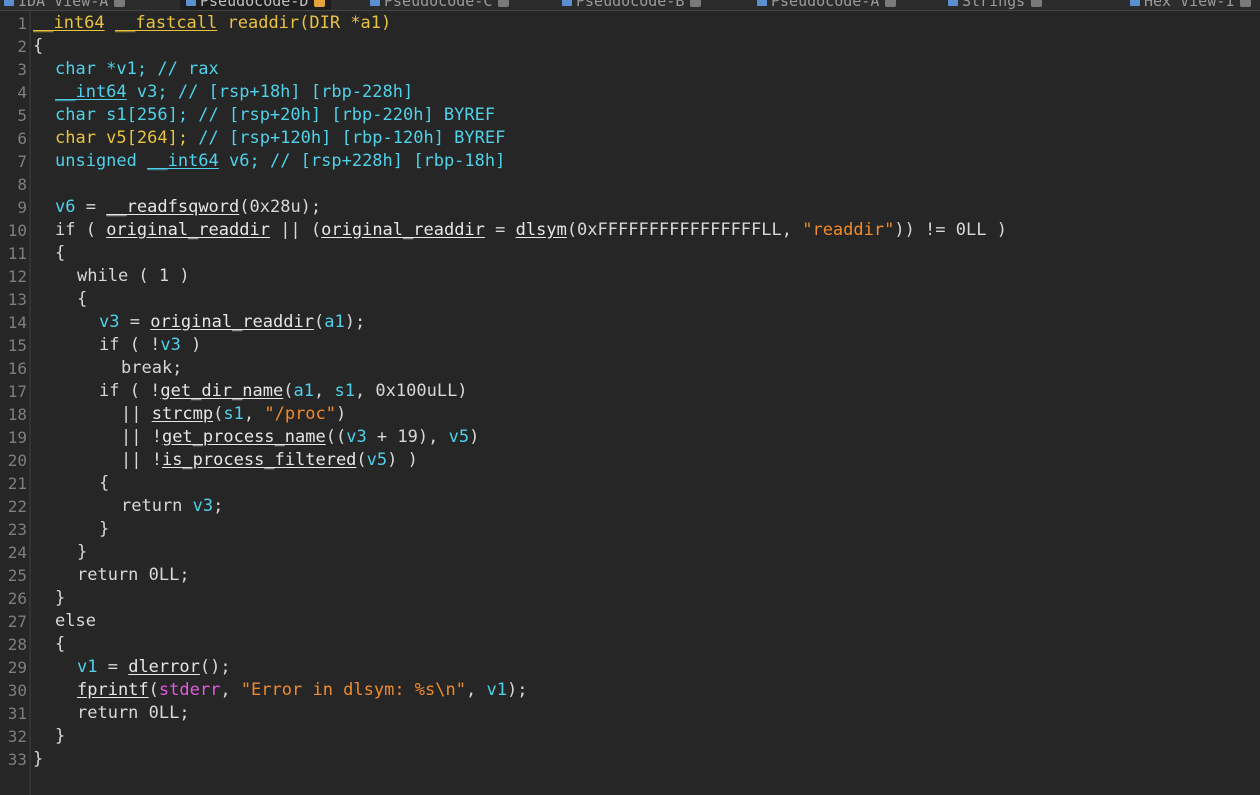 The height and width of the screenshot is (795, 1260). Describe the element at coordinates (630, 552) in the screenshot. I see `code-line: 24}` at that location.